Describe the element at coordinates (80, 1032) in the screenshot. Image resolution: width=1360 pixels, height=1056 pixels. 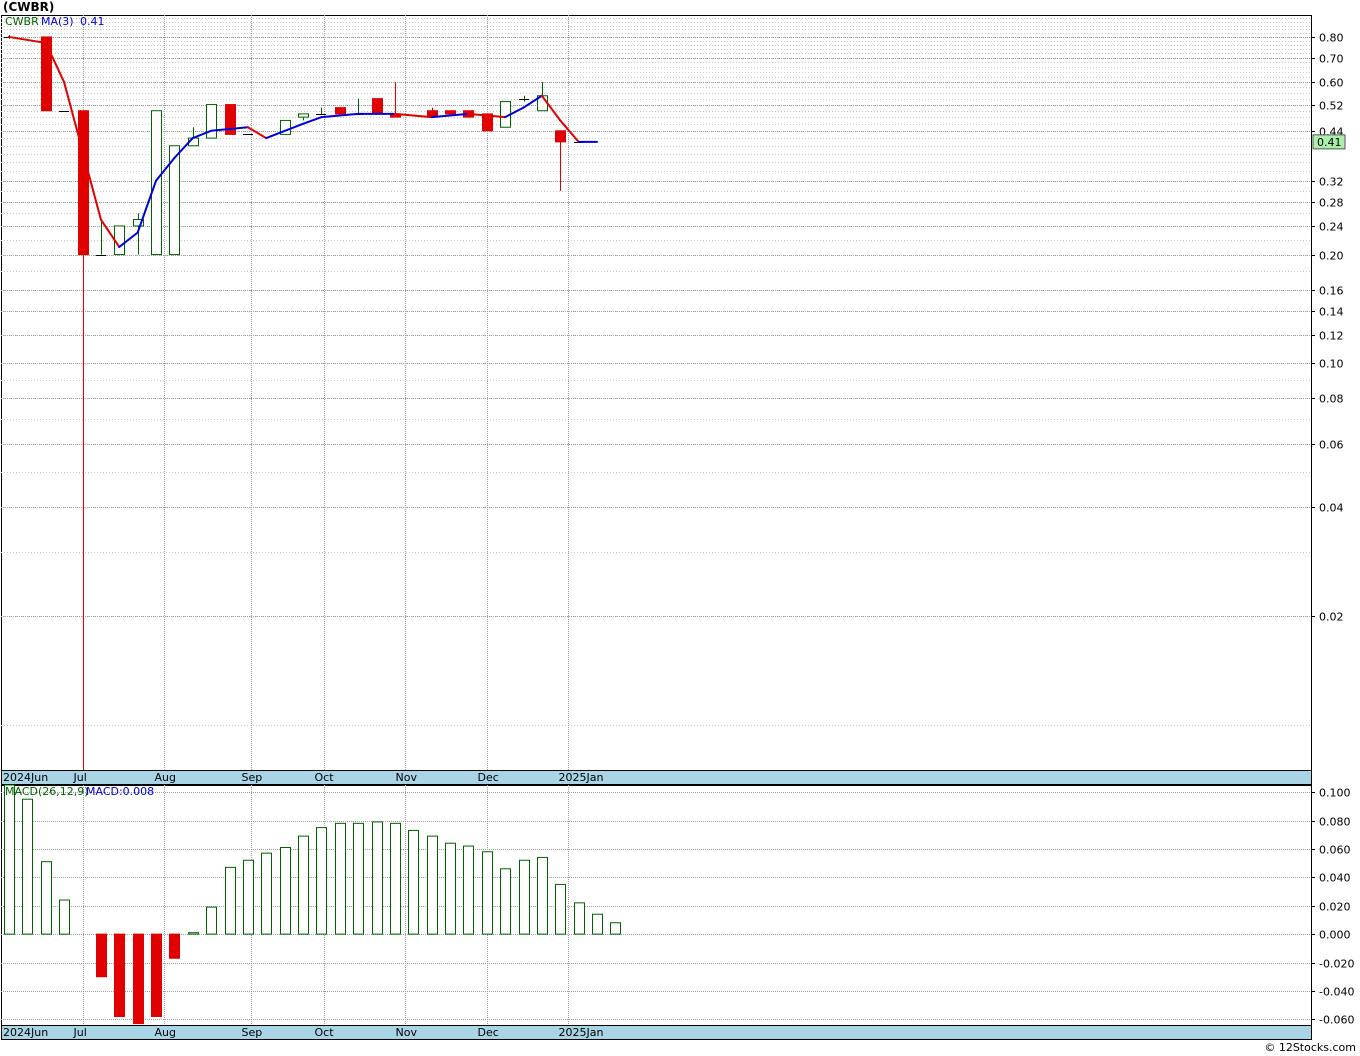
I see `macd-x-tick-label: Jul` at that location.